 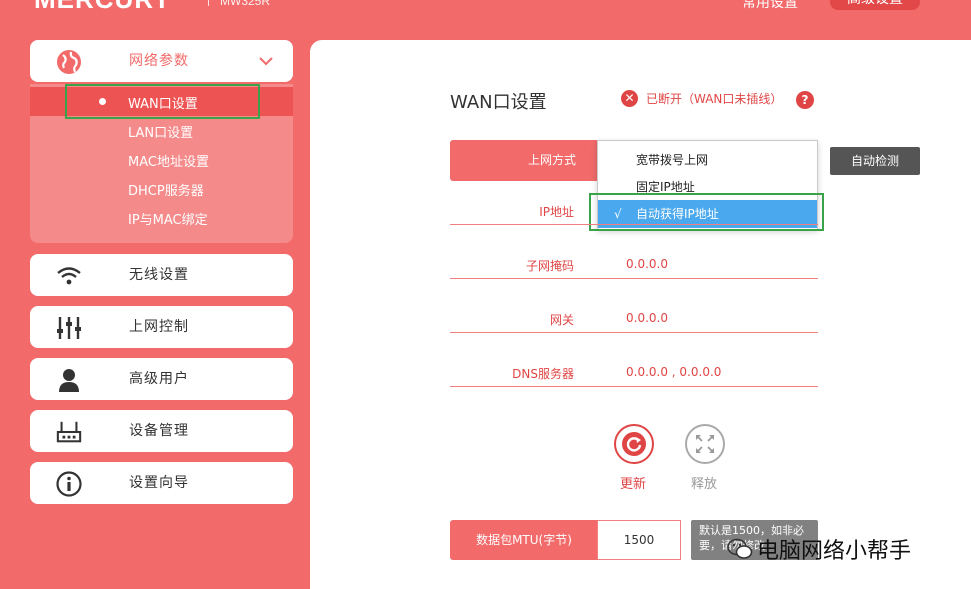 What do you see at coordinates (159, 483) in the screenshot?
I see `sidebar-label-setup-wizard: 设置向导` at bounding box center [159, 483].